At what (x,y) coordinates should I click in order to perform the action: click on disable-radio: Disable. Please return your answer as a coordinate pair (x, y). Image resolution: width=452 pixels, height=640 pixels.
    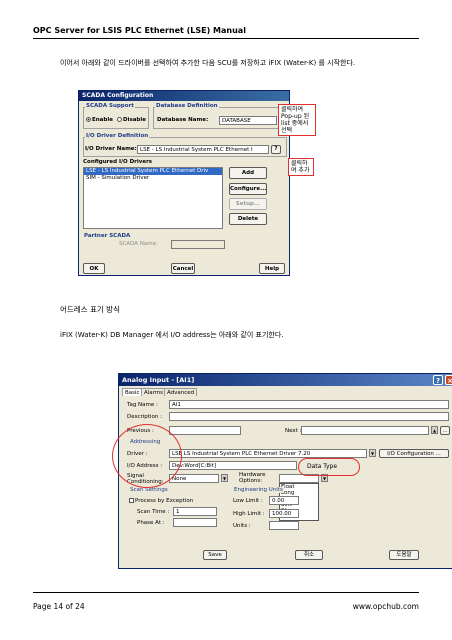
    Looking at the image, I should click on (131, 120).